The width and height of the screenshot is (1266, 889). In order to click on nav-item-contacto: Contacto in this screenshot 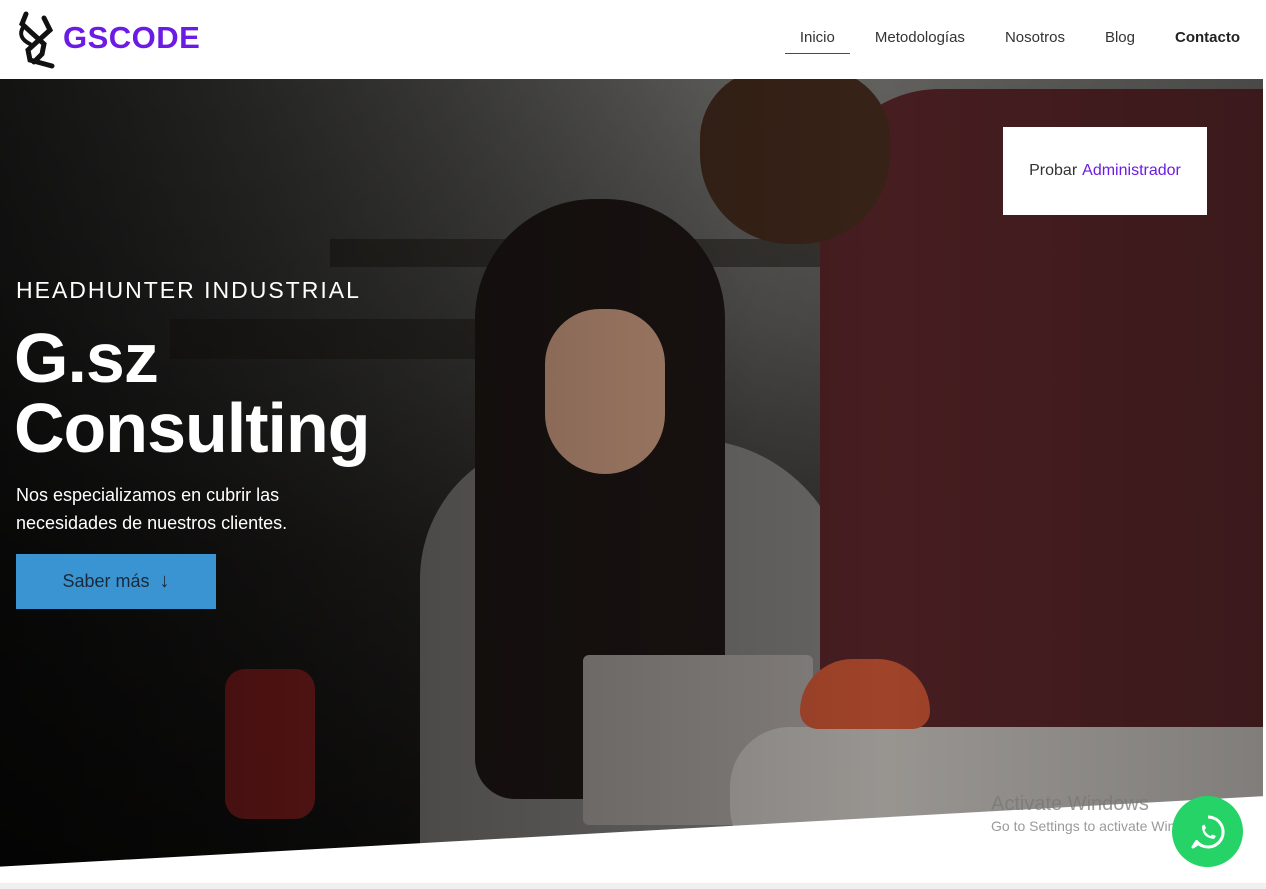, I will do `click(1207, 39)`.